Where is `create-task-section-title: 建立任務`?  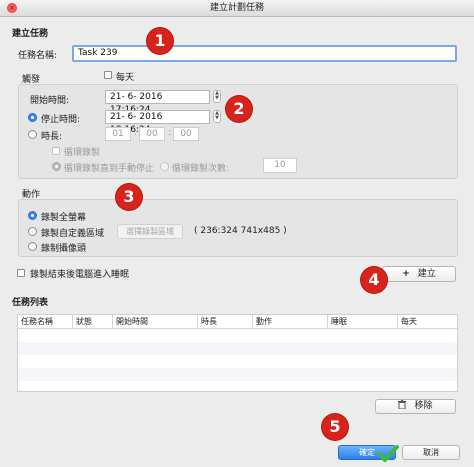
create-task-section-title: 建立任務 is located at coordinates (30, 34).